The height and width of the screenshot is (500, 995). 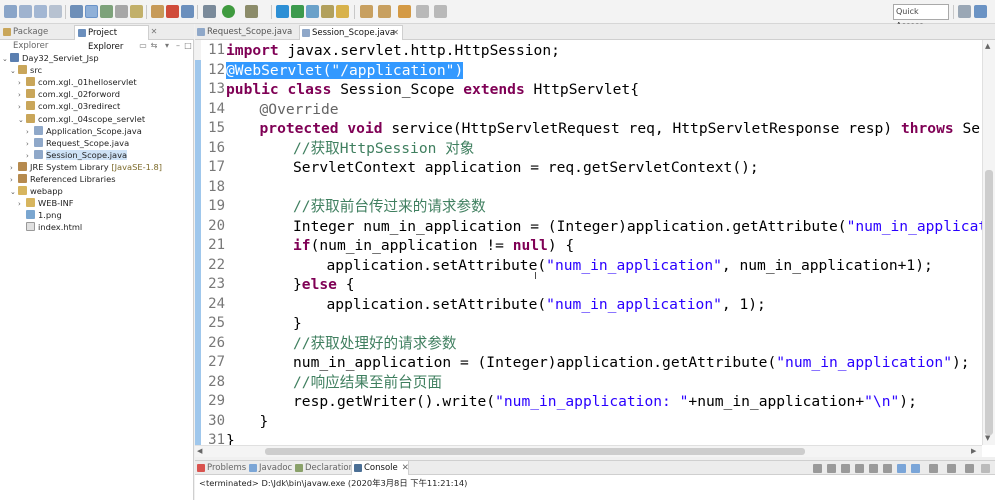 I want to click on tab-project-explorer: Project Explorer, so click(x=111, y=38).